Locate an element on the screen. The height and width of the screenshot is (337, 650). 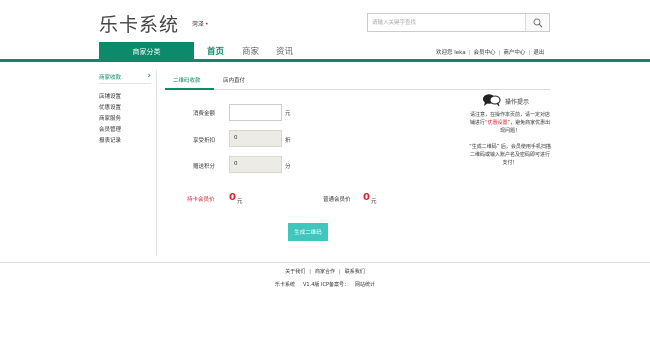
member-center-link: 会员中心 is located at coordinates (484, 53).